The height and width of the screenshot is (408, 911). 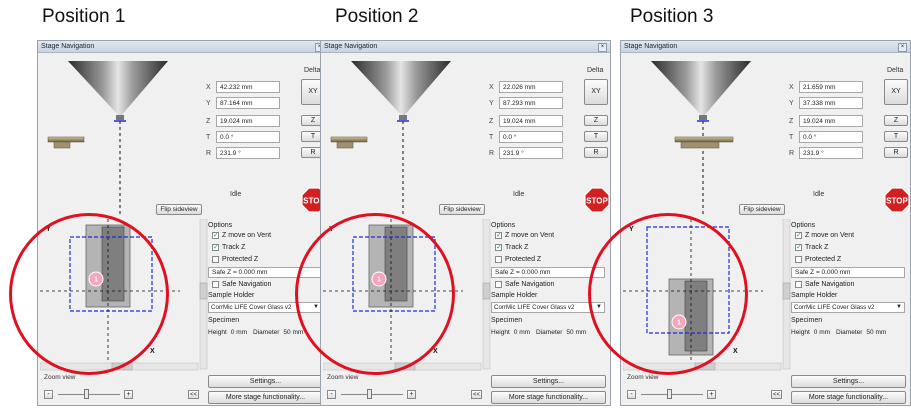 What do you see at coordinates (248, 87) in the screenshot?
I see `coord-field-x: 42.232 mm` at bounding box center [248, 87].